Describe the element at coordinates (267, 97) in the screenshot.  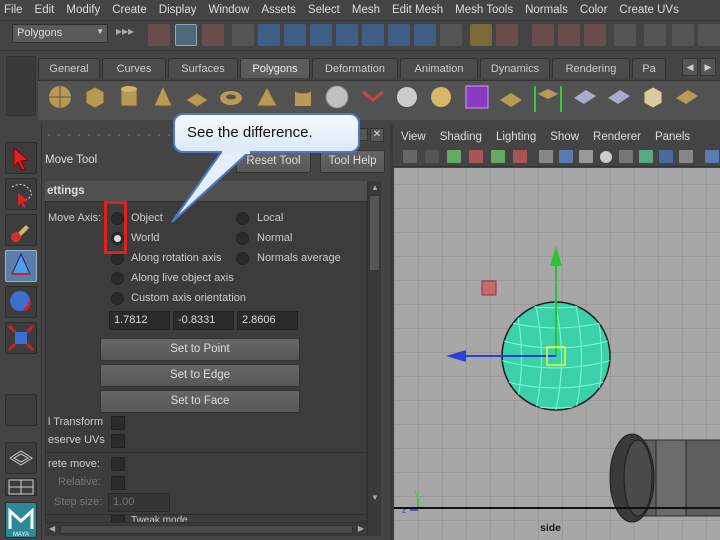
I see `poly-pyramid-icon` at that location.